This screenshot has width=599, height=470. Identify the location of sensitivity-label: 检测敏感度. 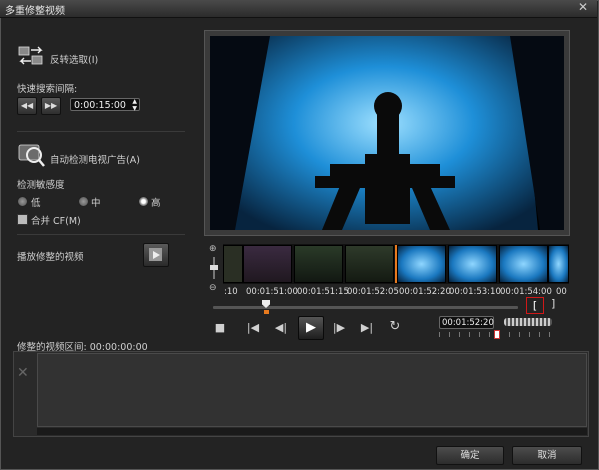
(41, 185).